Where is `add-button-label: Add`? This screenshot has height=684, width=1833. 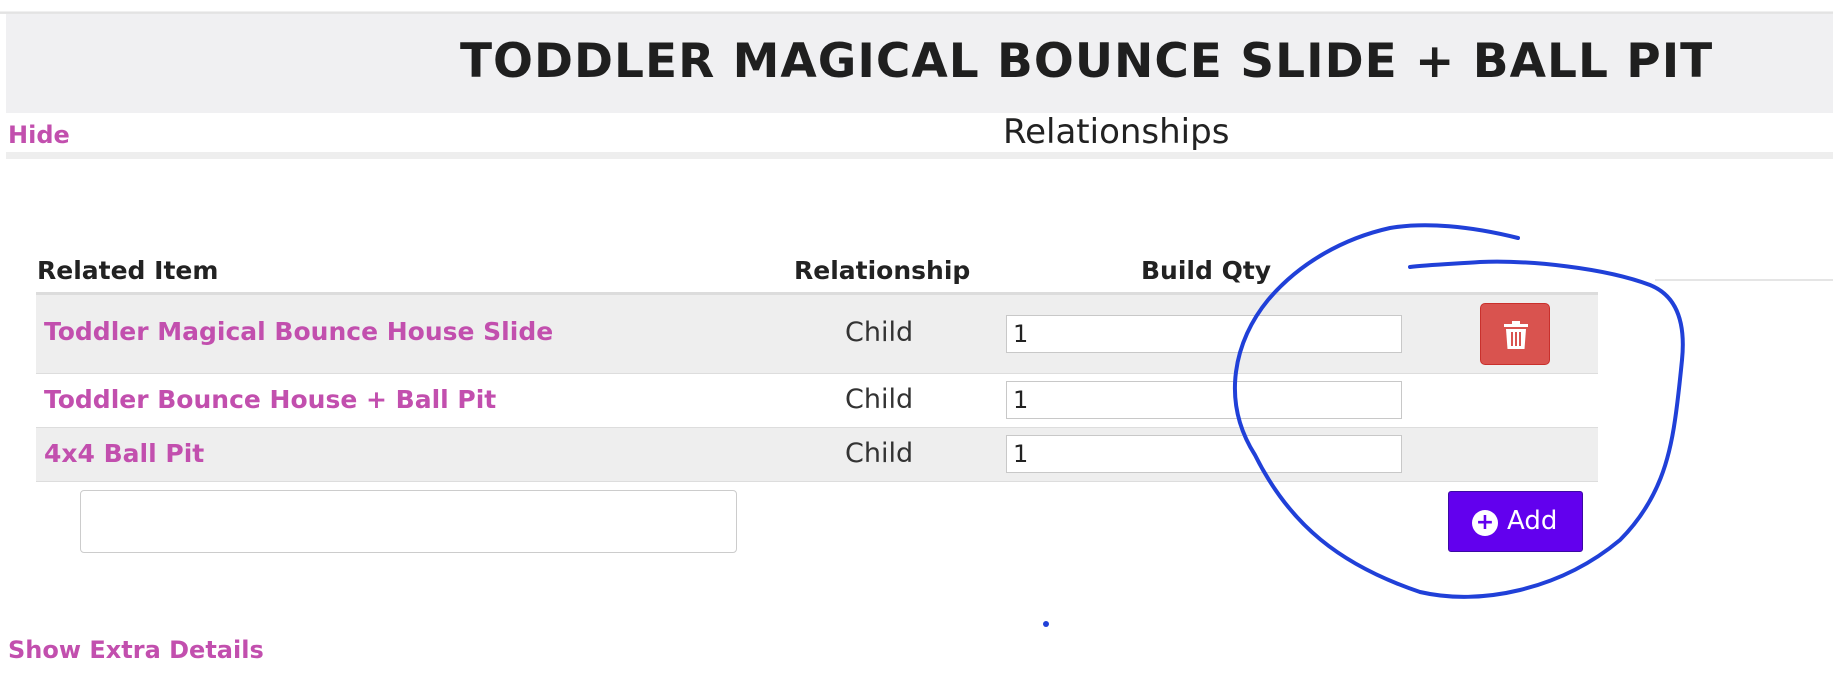 add-button-label: Add is located at coordinates (1532, 521).